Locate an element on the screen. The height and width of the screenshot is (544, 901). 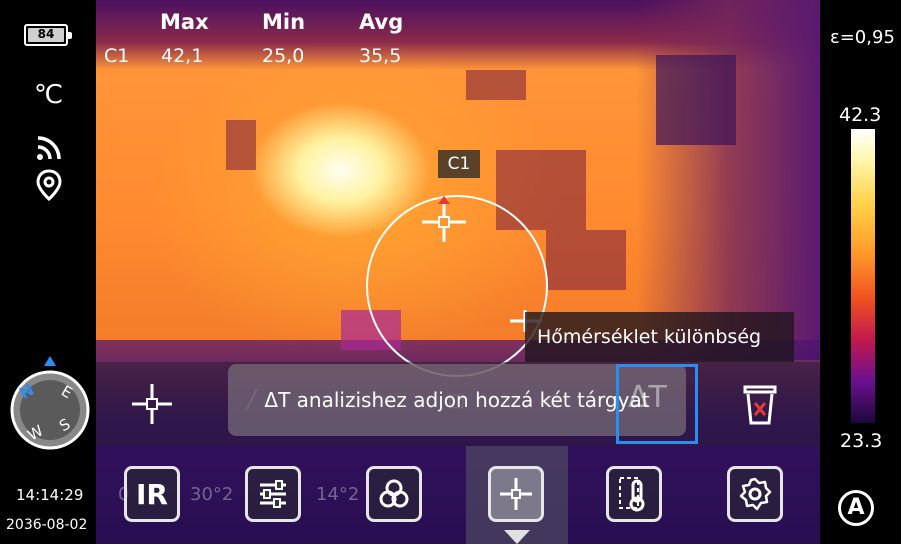
thermometer-icon is located at coordinates (632, 494).